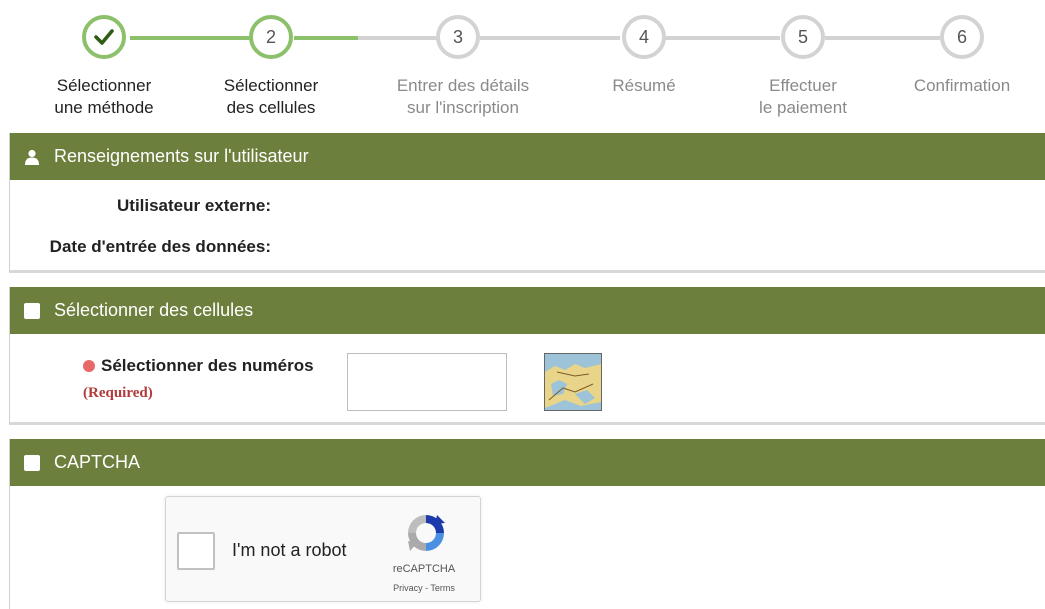 This screenshot has height=609, width=1045. What do you see at coordinates (803, 37) in the screenshot?
I see `step-5-circle: 5` at bounding box center [803, 37].